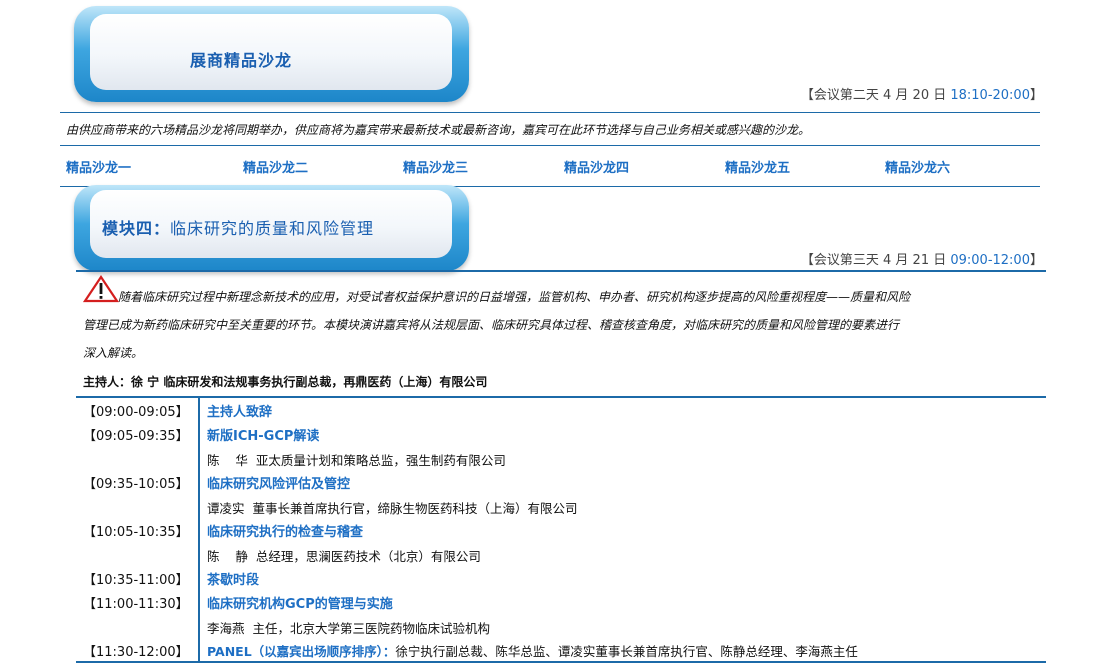  What do you see at coordinates (263, 436) in the screenshot?
I see `agenda-topic: 新版ICH-GCP解读` at bounding box center [263, 436].